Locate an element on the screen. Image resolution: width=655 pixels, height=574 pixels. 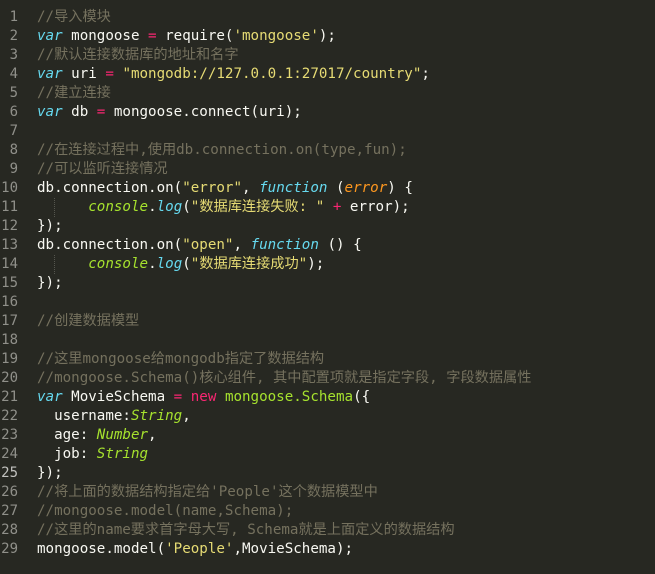
code-line: 5 //建立连接 is located at coordinates (327, 93).